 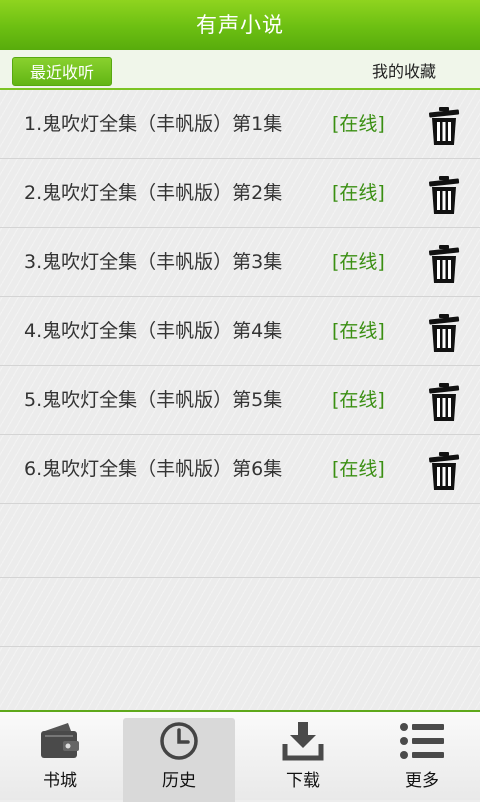 I want to click on list-item: 1.鬼吹灯全集（丰帆版）第1集 [在线], so click(x=240, y=124).